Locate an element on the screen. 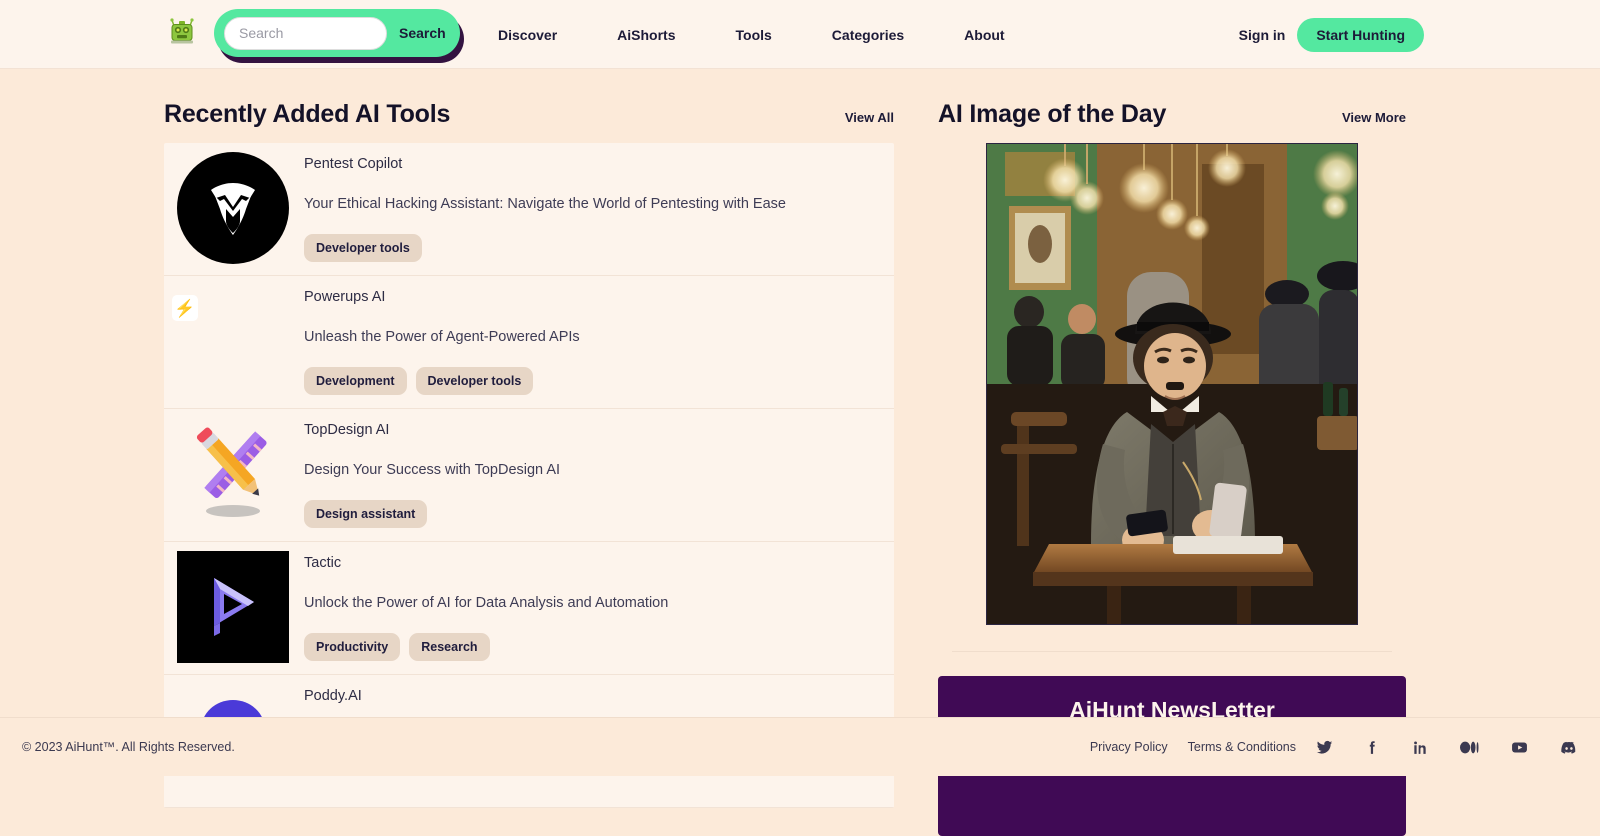 This screenshot has height=836, width=1600. ai-image-header: AI Image of the Day View More is located at coordinates (1172, 106).